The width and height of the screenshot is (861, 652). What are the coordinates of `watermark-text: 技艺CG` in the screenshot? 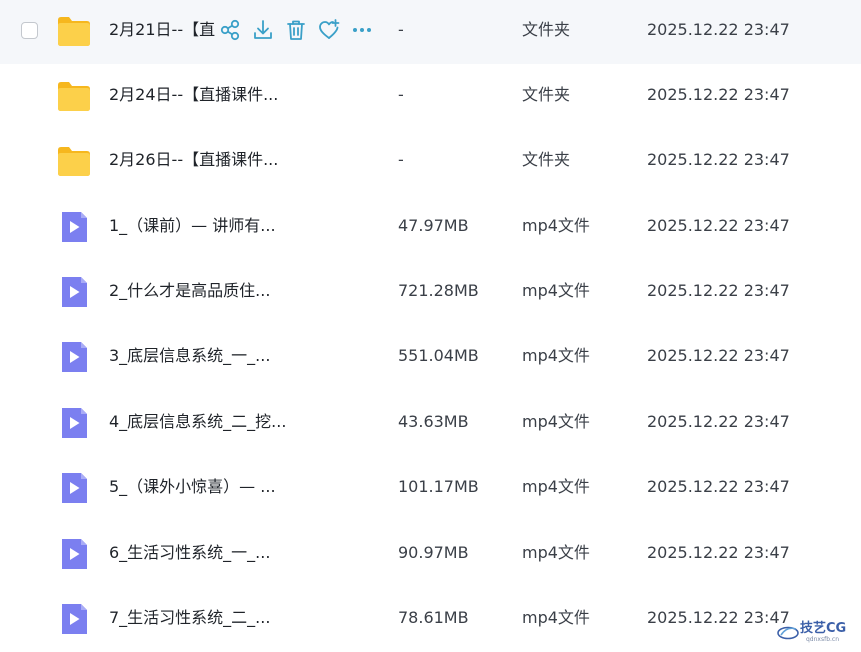 It's located at (823, 628).